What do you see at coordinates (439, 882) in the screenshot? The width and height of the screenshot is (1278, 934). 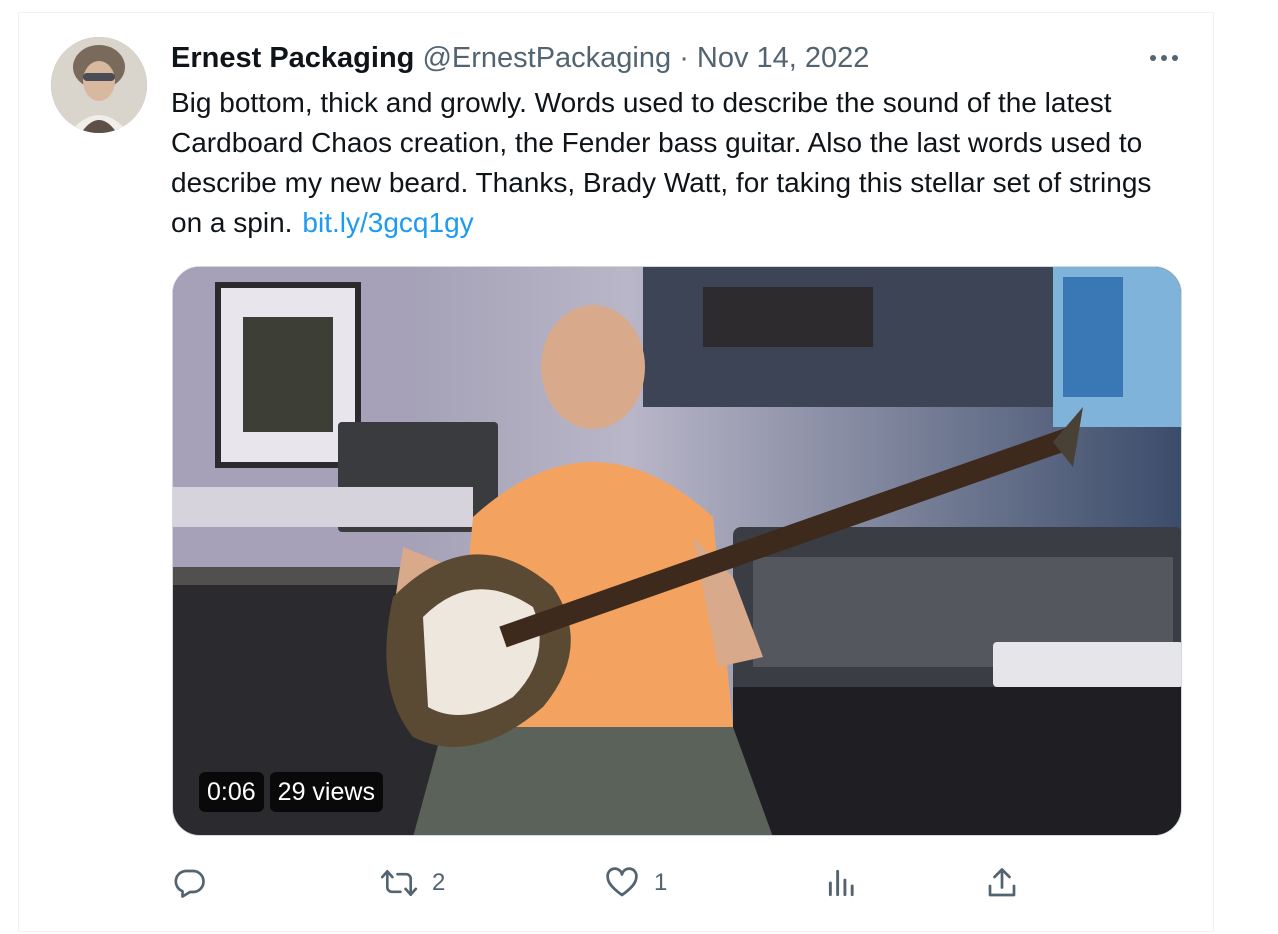 I see `retweet-count: 2` at bounding box center [439, 882].